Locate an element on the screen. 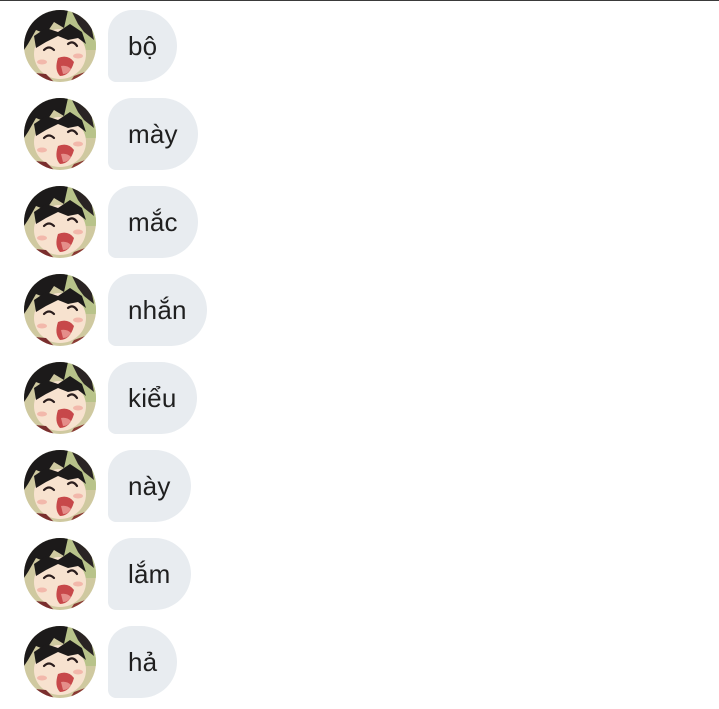 The image size is (719, 709). message-row: mắc is located at coordinates (111, 222).